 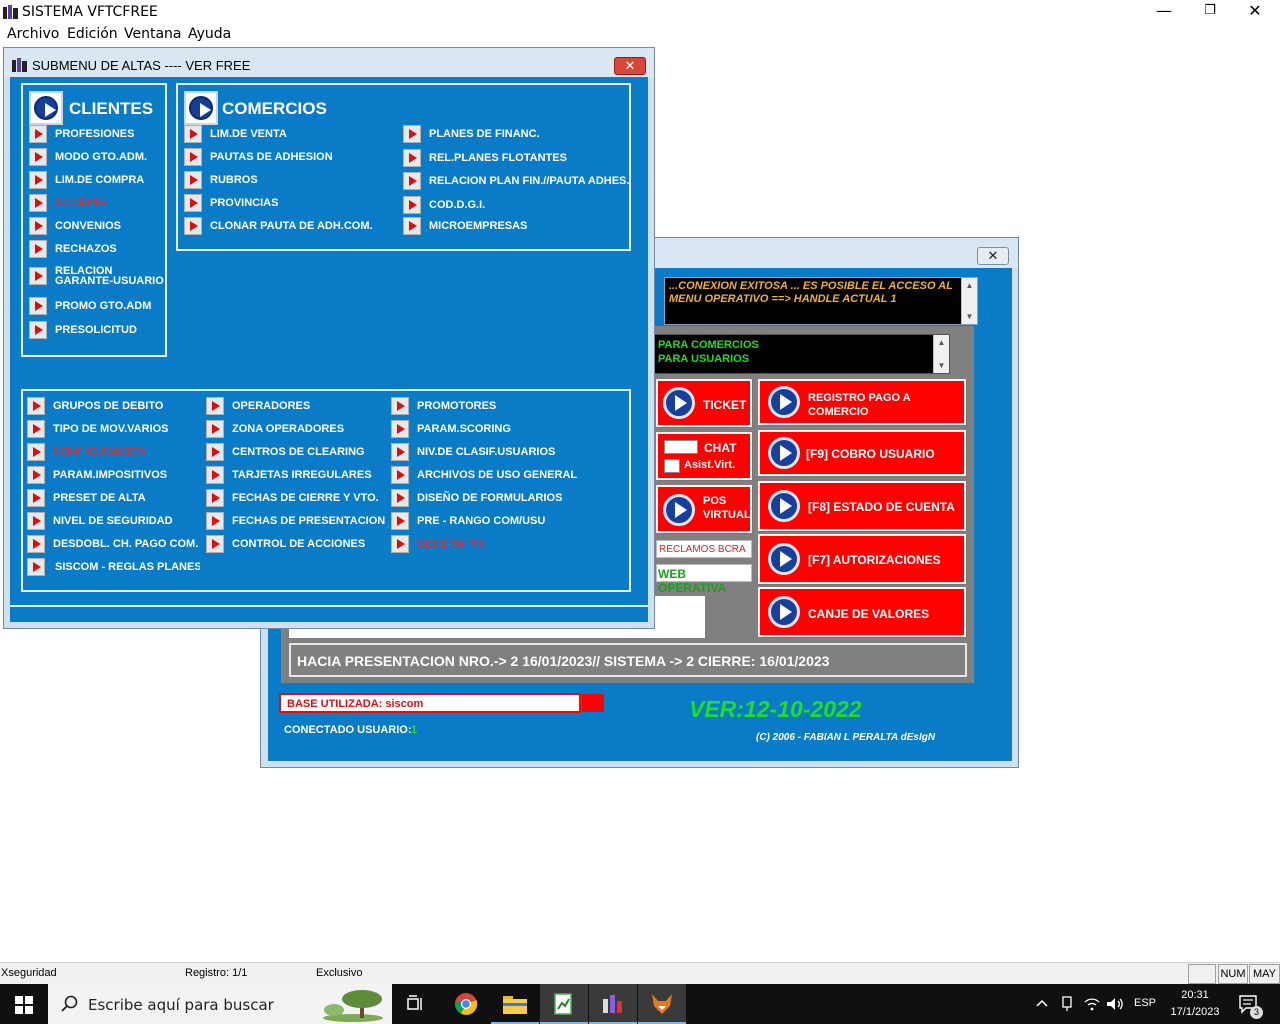 What do you see at coordinates (220, 1004) in the screenshot?
I see `taskbar-search: Escribe aquí para buscar` at bounding box center [220, 1004].